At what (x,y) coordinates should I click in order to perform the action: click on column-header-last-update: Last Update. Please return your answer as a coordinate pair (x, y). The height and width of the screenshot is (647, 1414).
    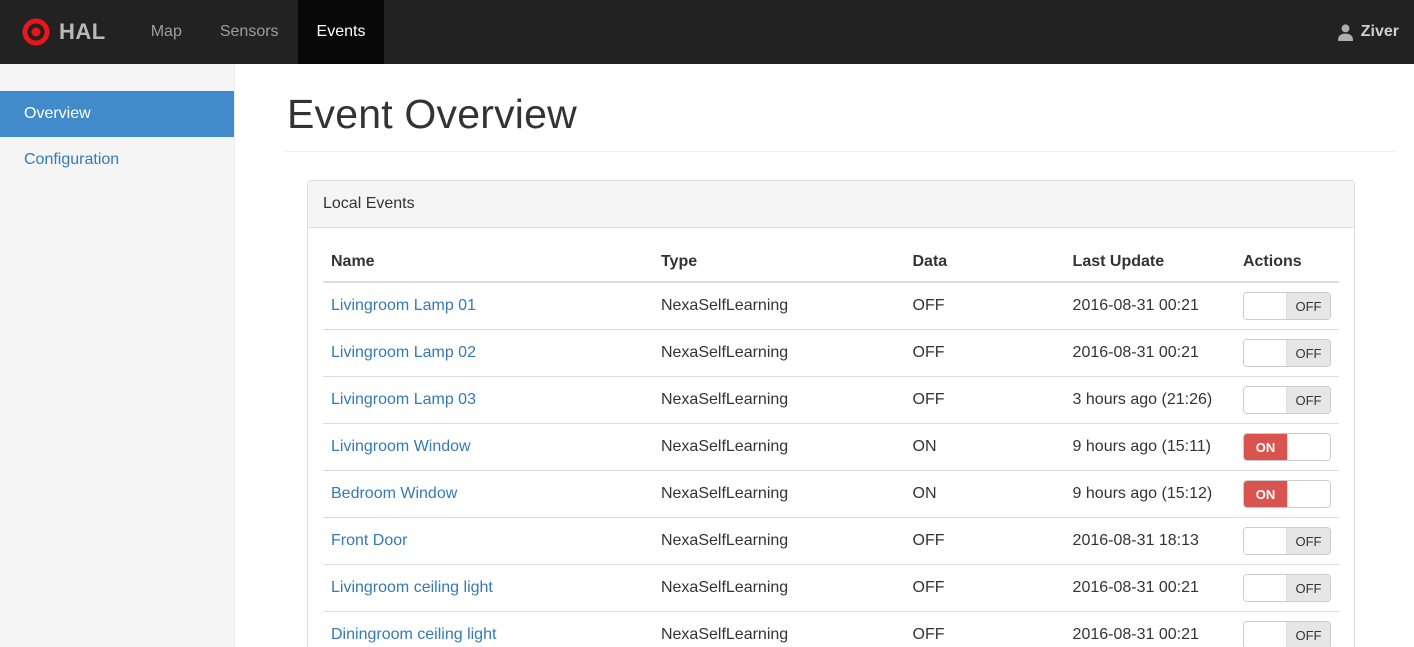
    Looking at the image, I should click on (1149, 263).